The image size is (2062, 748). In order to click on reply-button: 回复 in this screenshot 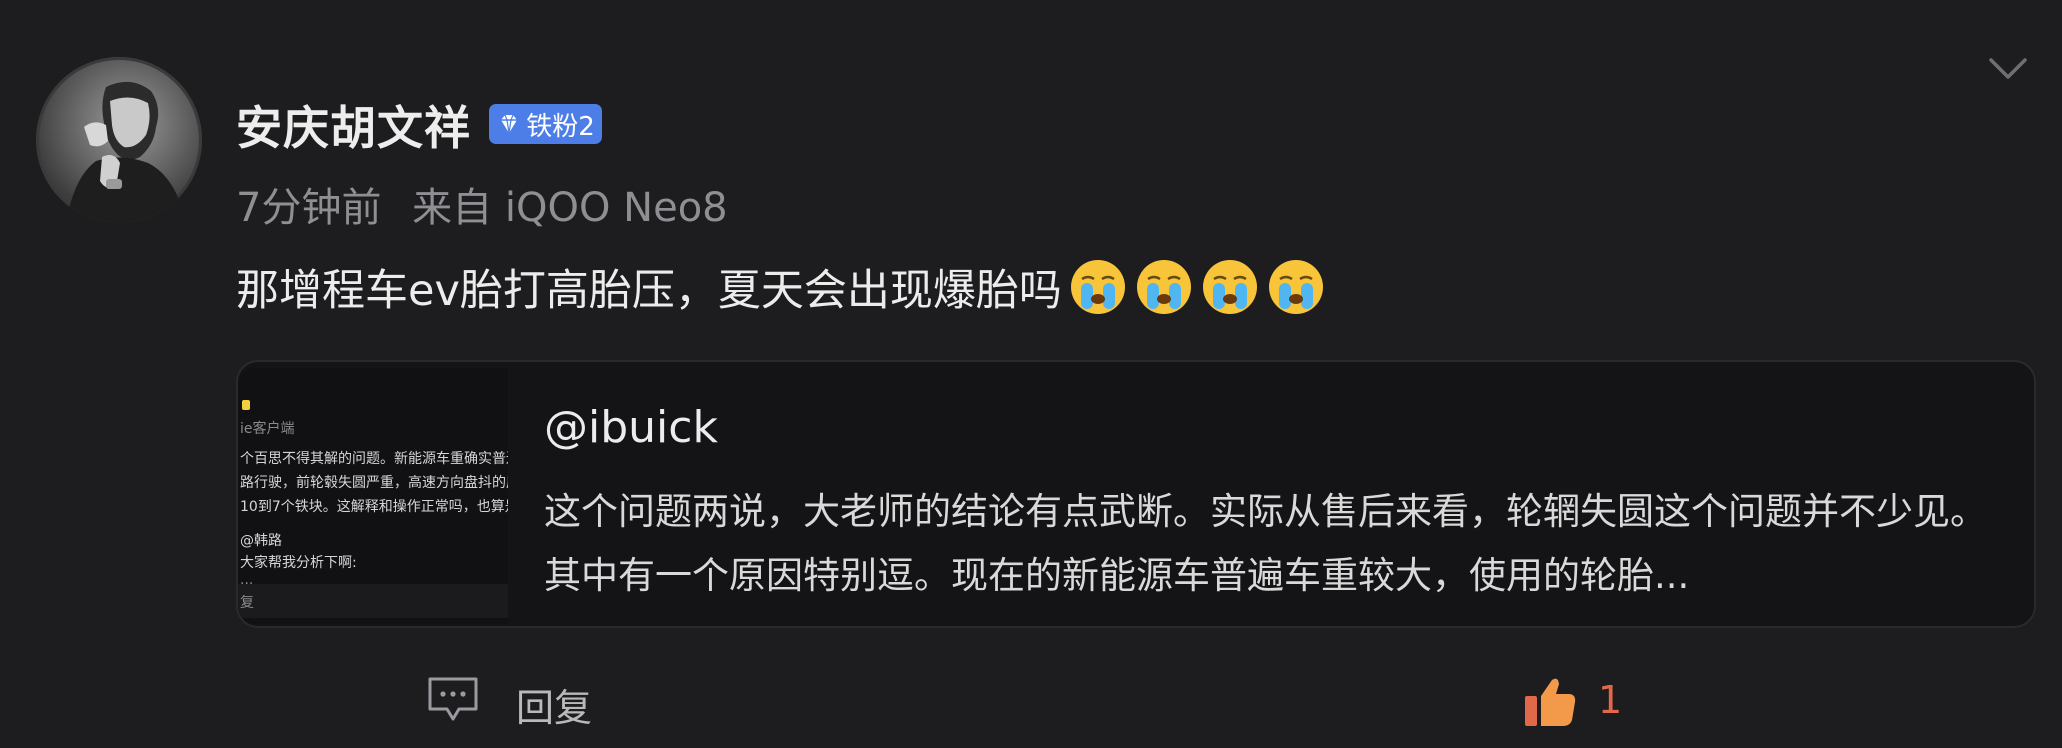, I will do `click(554, 704)`.